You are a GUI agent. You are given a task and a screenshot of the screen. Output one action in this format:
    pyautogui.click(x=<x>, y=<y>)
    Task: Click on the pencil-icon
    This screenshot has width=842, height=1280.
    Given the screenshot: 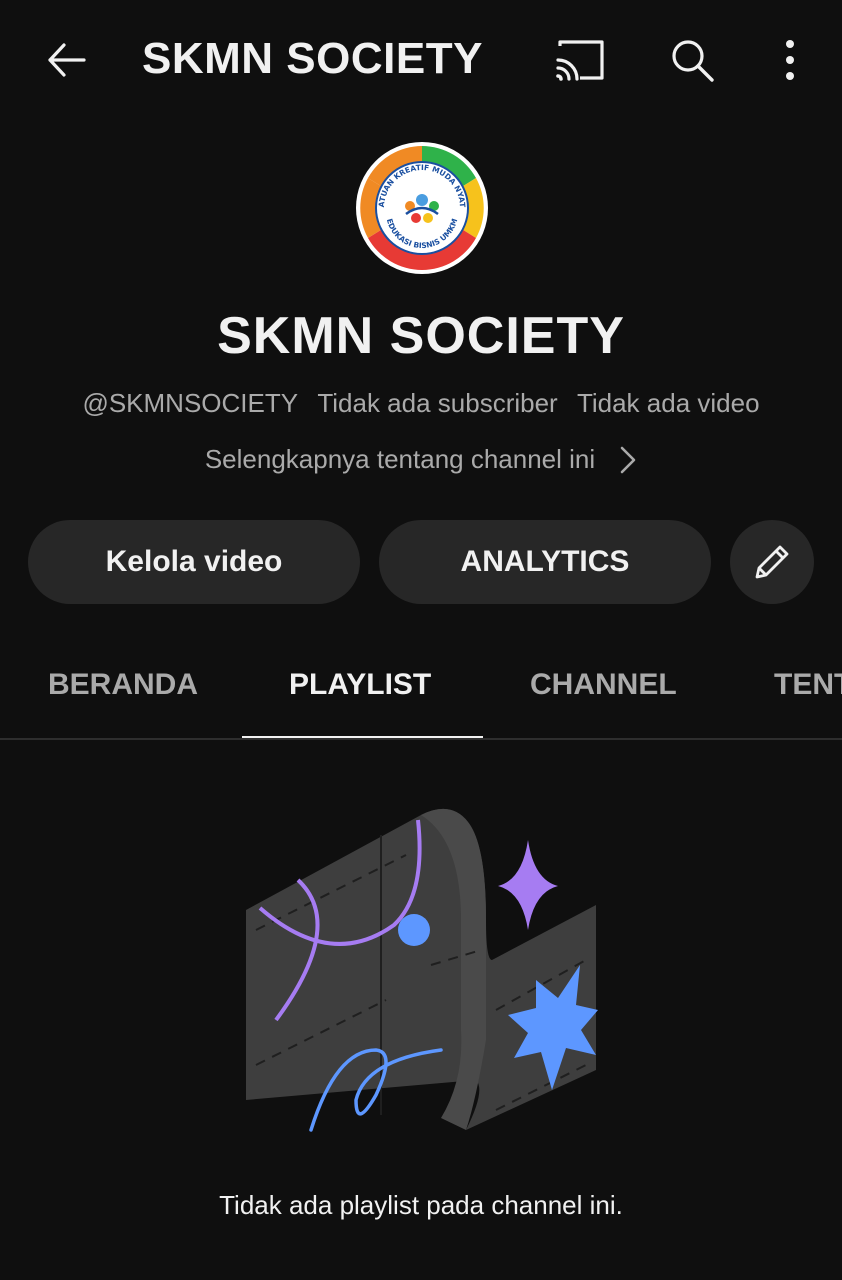 What is the action you would take?
    pyautogui.click(x=772, y=562)
    